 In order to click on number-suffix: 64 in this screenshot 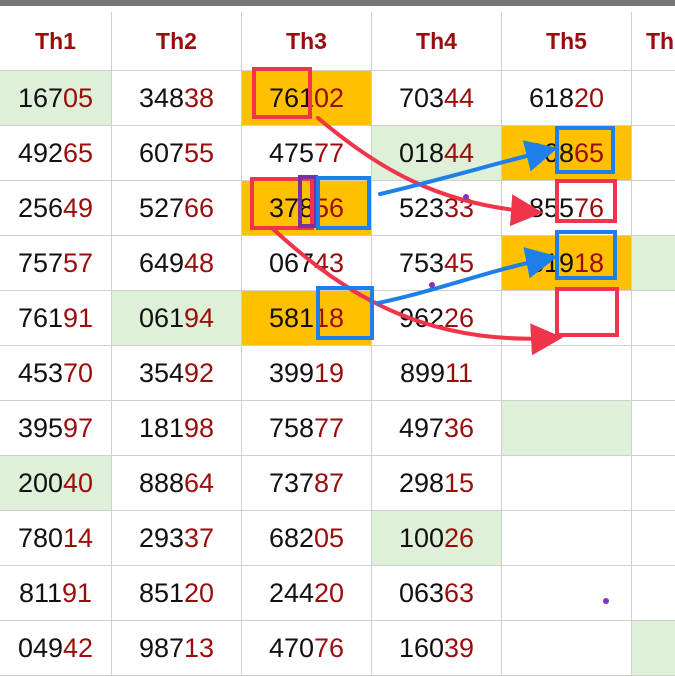, I will do `click(199, 482)`.